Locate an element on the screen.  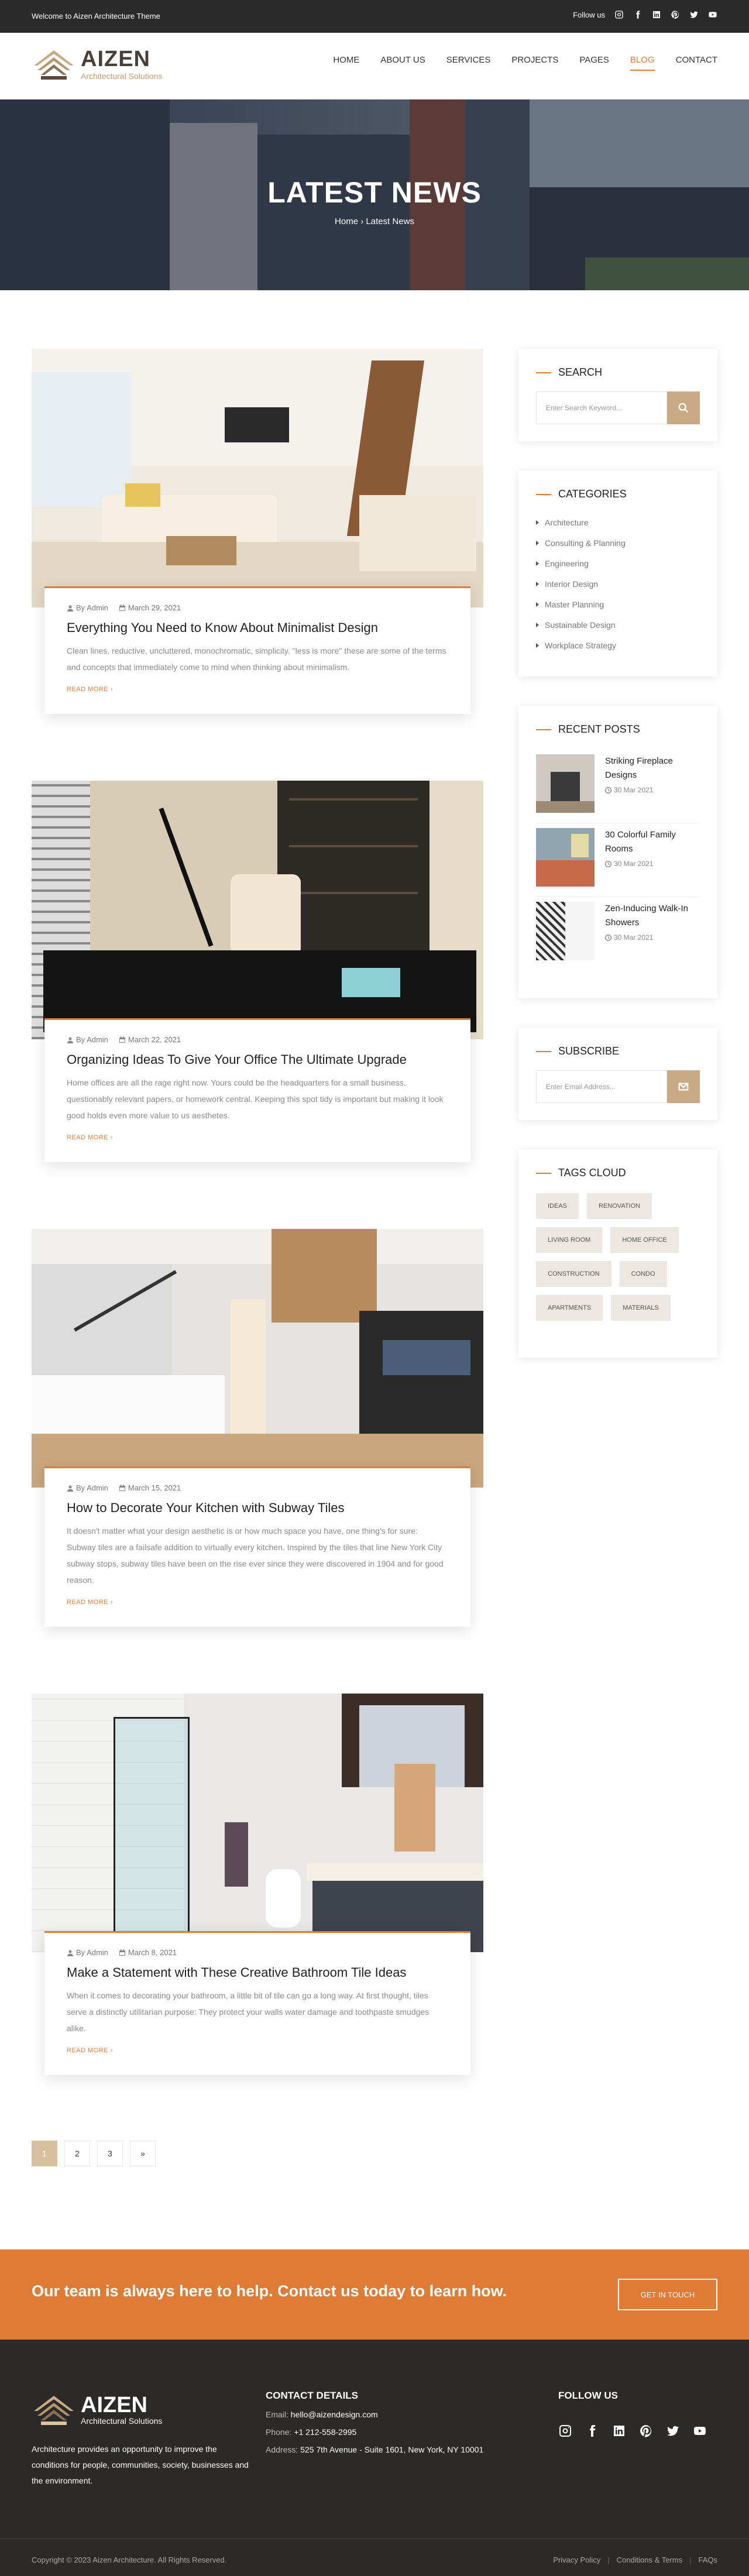
tag-link: LIVING ROOM is located at coordinates (569, 1240).